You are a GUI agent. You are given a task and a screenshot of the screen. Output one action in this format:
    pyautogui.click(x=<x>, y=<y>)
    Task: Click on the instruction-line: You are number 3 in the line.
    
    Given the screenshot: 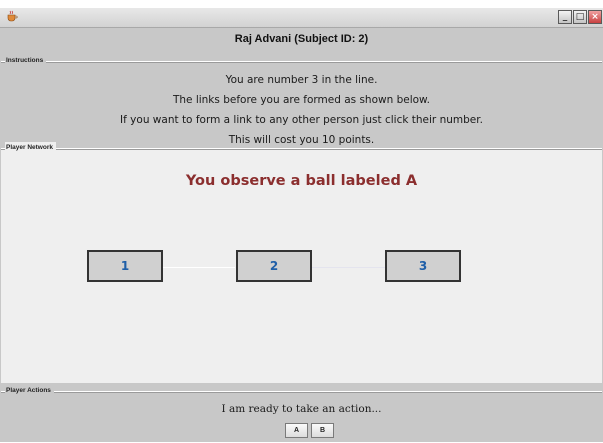 What is the action you would take?
    pyautogui.click(x=301, y=80)
    